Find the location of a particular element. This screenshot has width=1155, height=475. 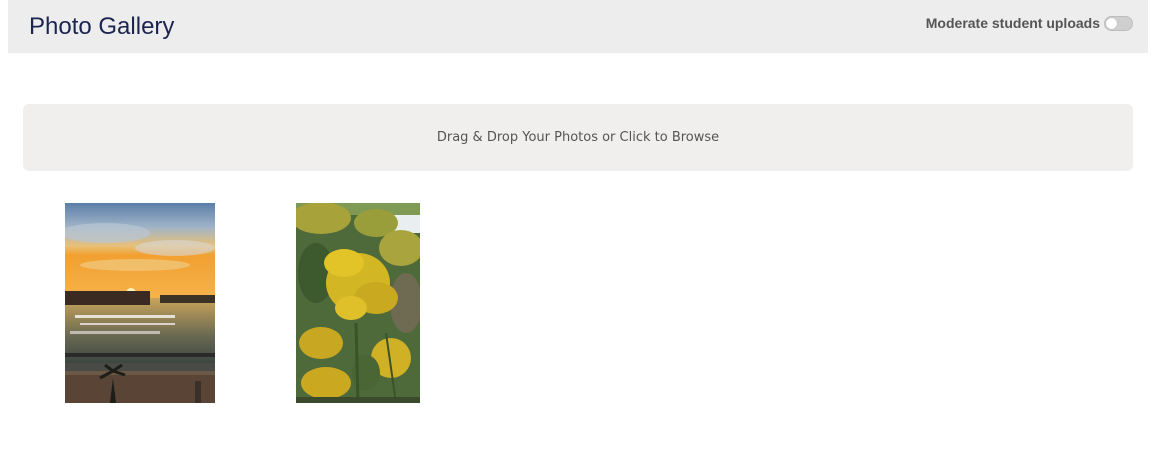

moderate-uploads-control: Moderate student uploads is located at coordinates (1029, 23).